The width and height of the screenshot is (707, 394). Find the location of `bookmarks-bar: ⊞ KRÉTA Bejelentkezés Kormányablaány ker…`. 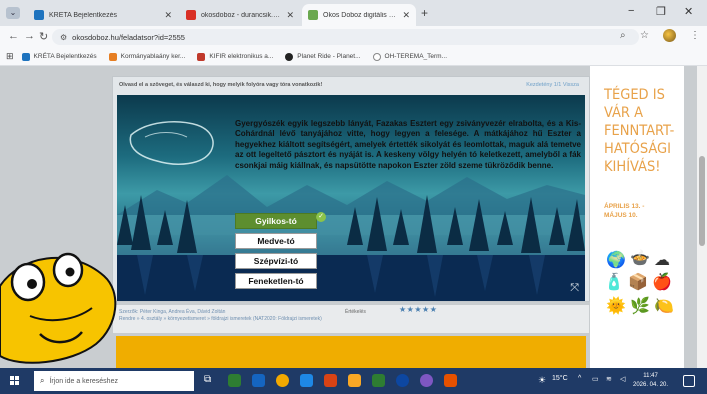

bookmarks-bar: ⊞ KRÉTA Bejelentkezés Kormányablaány ker… is located at coordinates (353, 57).